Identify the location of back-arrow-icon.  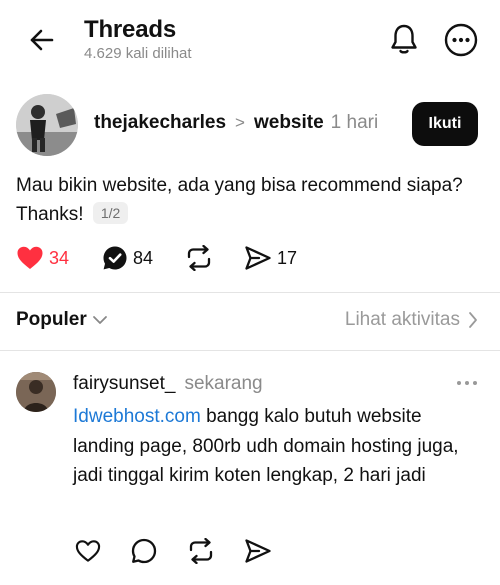
(42, 40).